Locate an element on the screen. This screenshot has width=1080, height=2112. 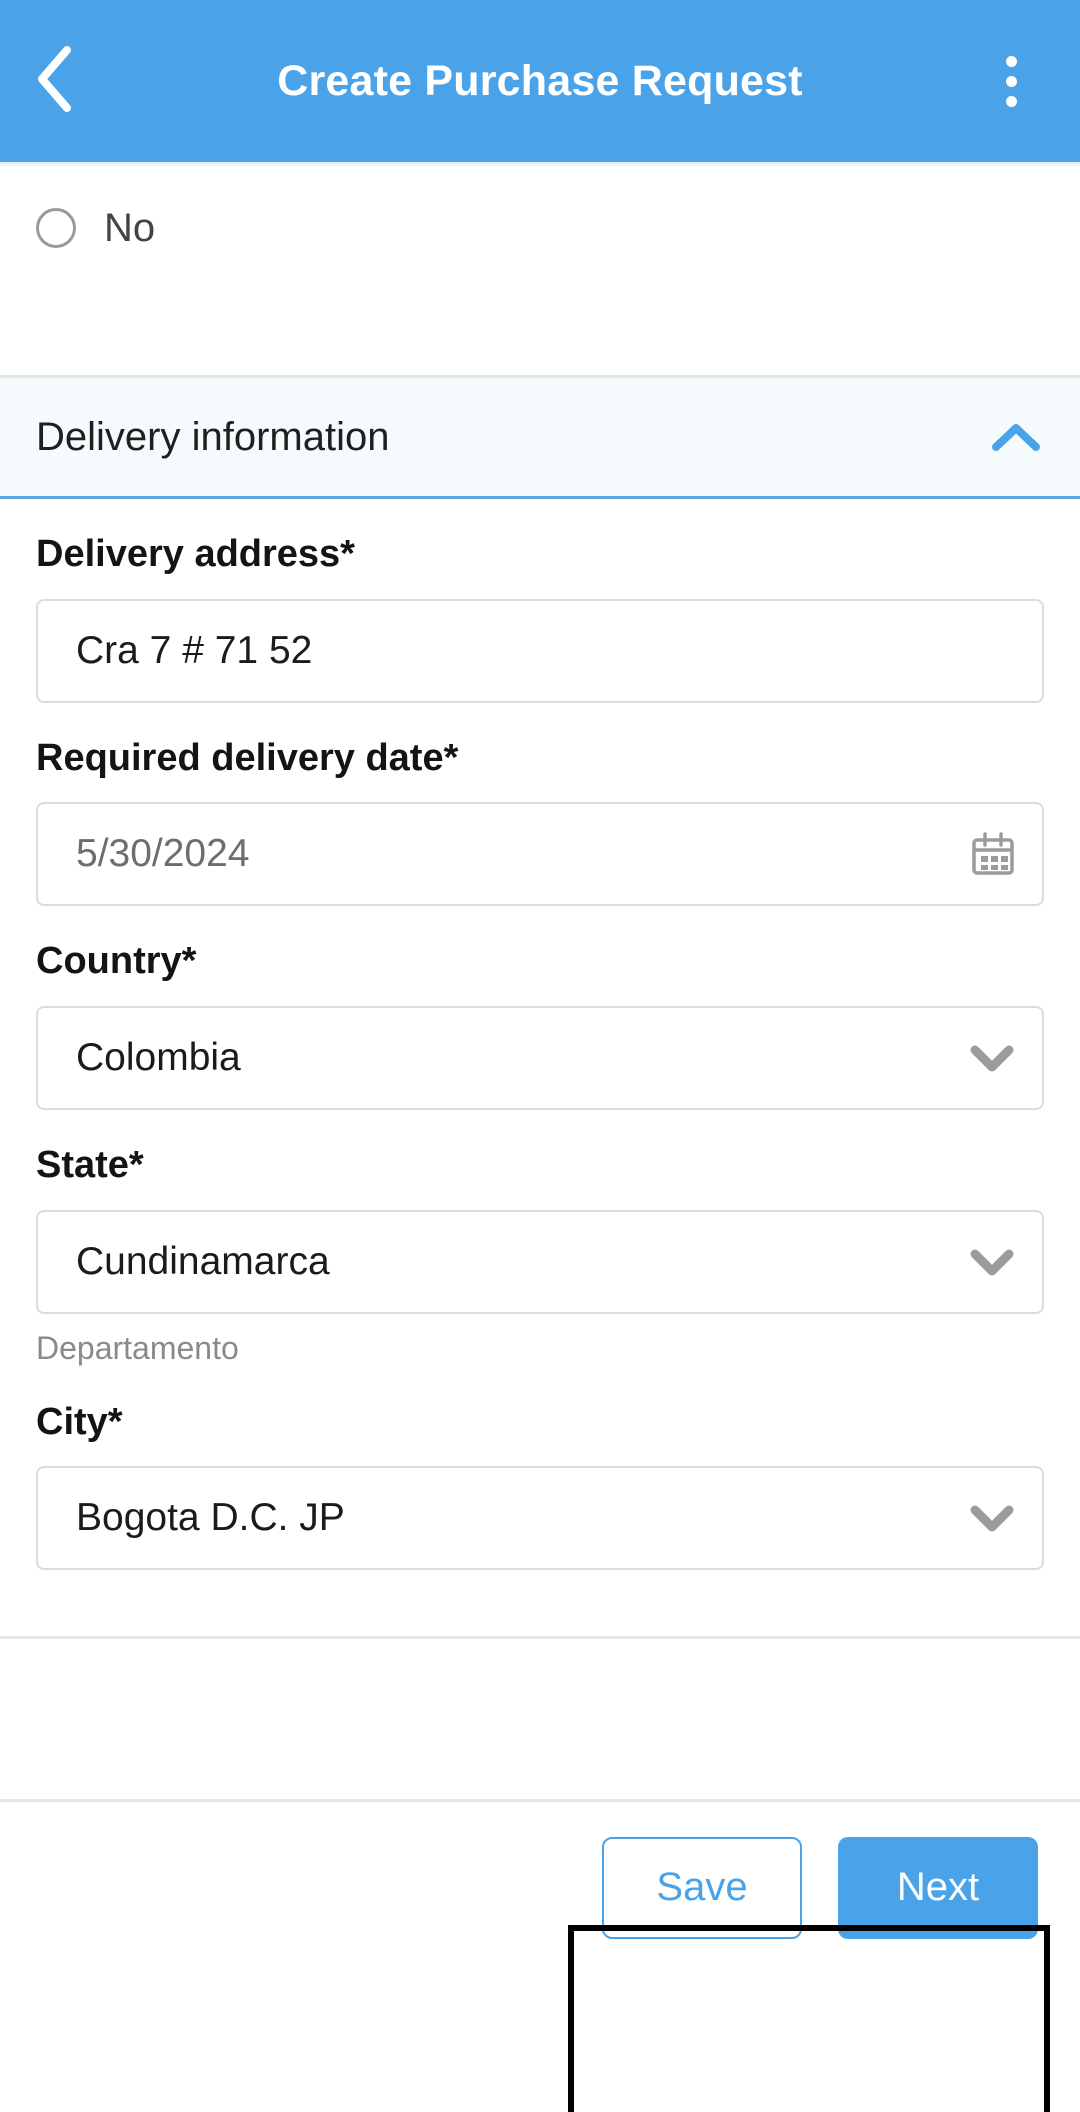
radio-unchecked-icon is located at coordinates (56, 228).